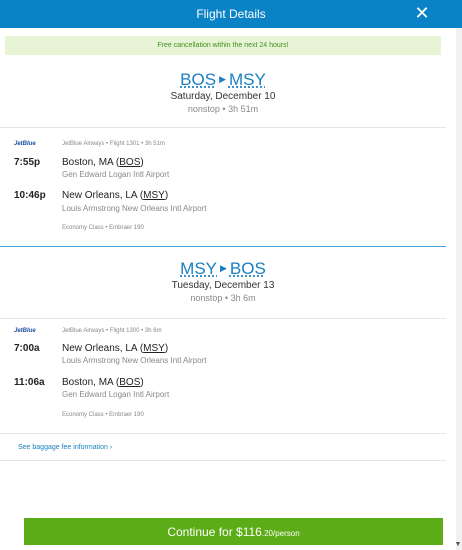 Image resolution: width=462 pixels, height=550 pixels. I want to click on outbound-depart-airport: Gen Edward Logan Intl Airport, so click(116, 174).